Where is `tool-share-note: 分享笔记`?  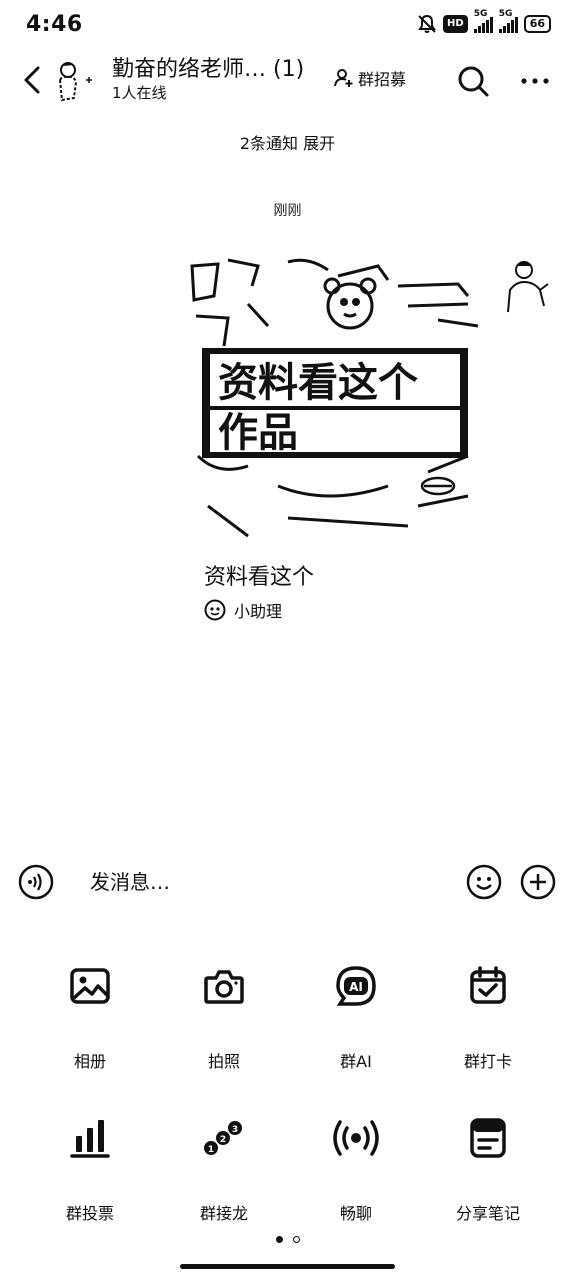
tool-share-note: 分享笔记 is located at coordinates (488, 1170).